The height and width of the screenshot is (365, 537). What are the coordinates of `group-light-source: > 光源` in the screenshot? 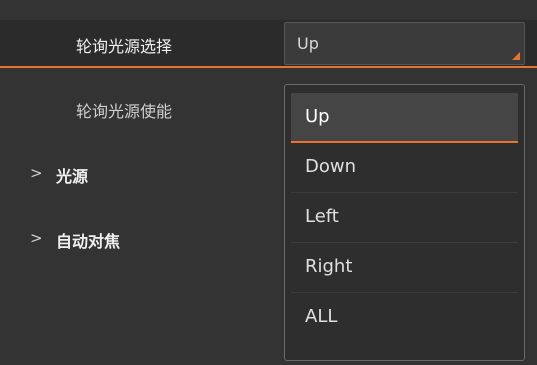 It's located at (140, 175).